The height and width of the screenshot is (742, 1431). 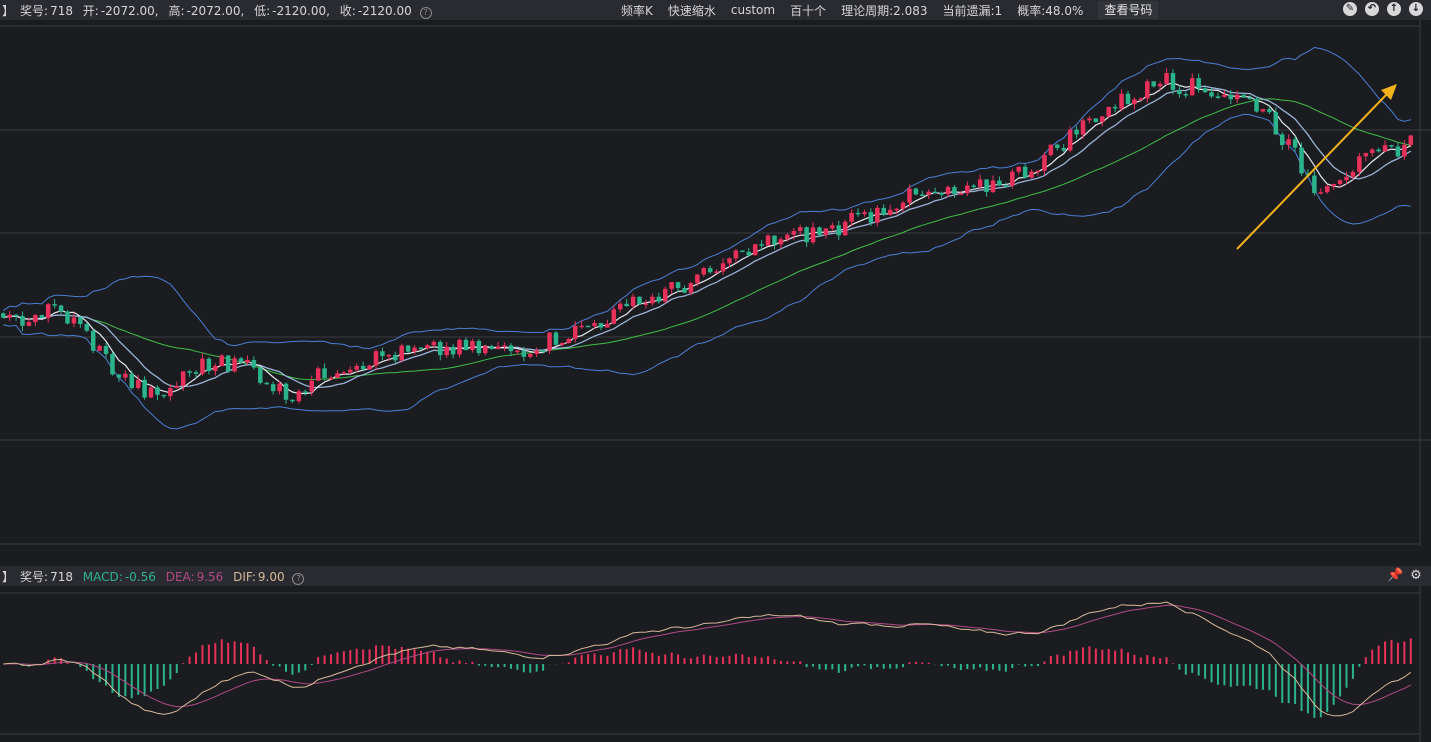 I want to click on close-value: -2120.00, so click(x=384, y=10).